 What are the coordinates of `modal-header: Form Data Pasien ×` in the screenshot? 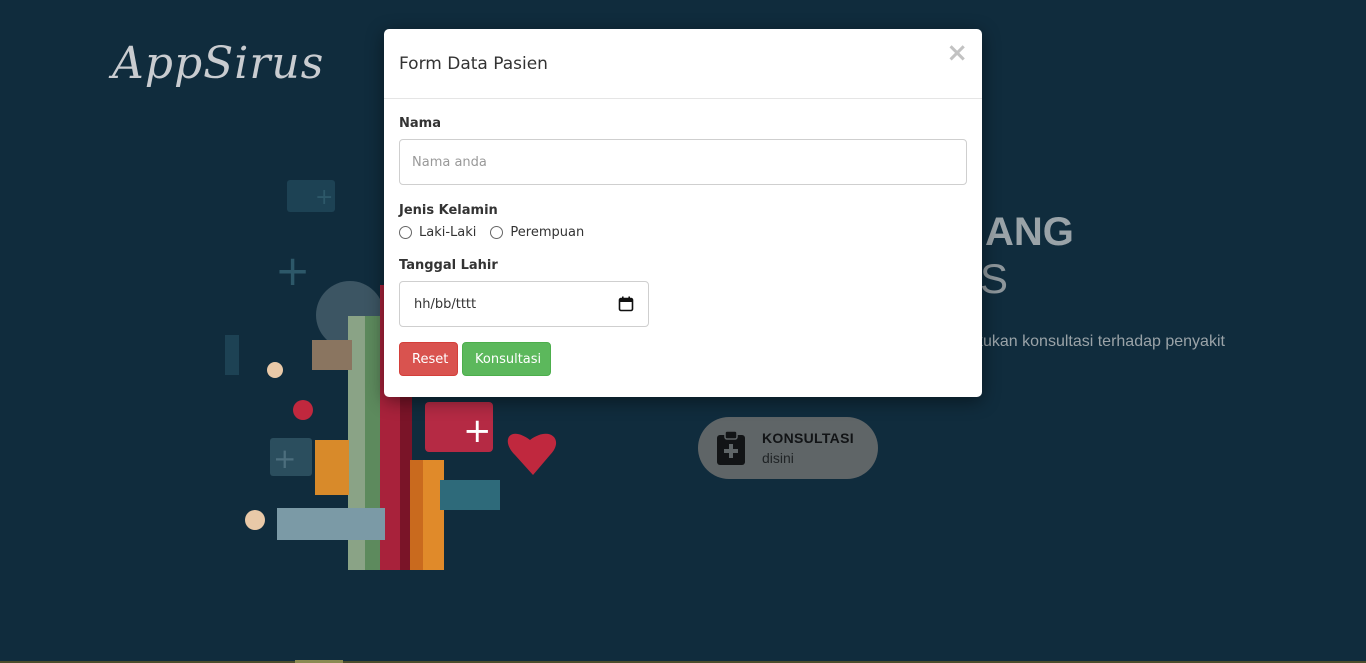 It's located at (683, 64).